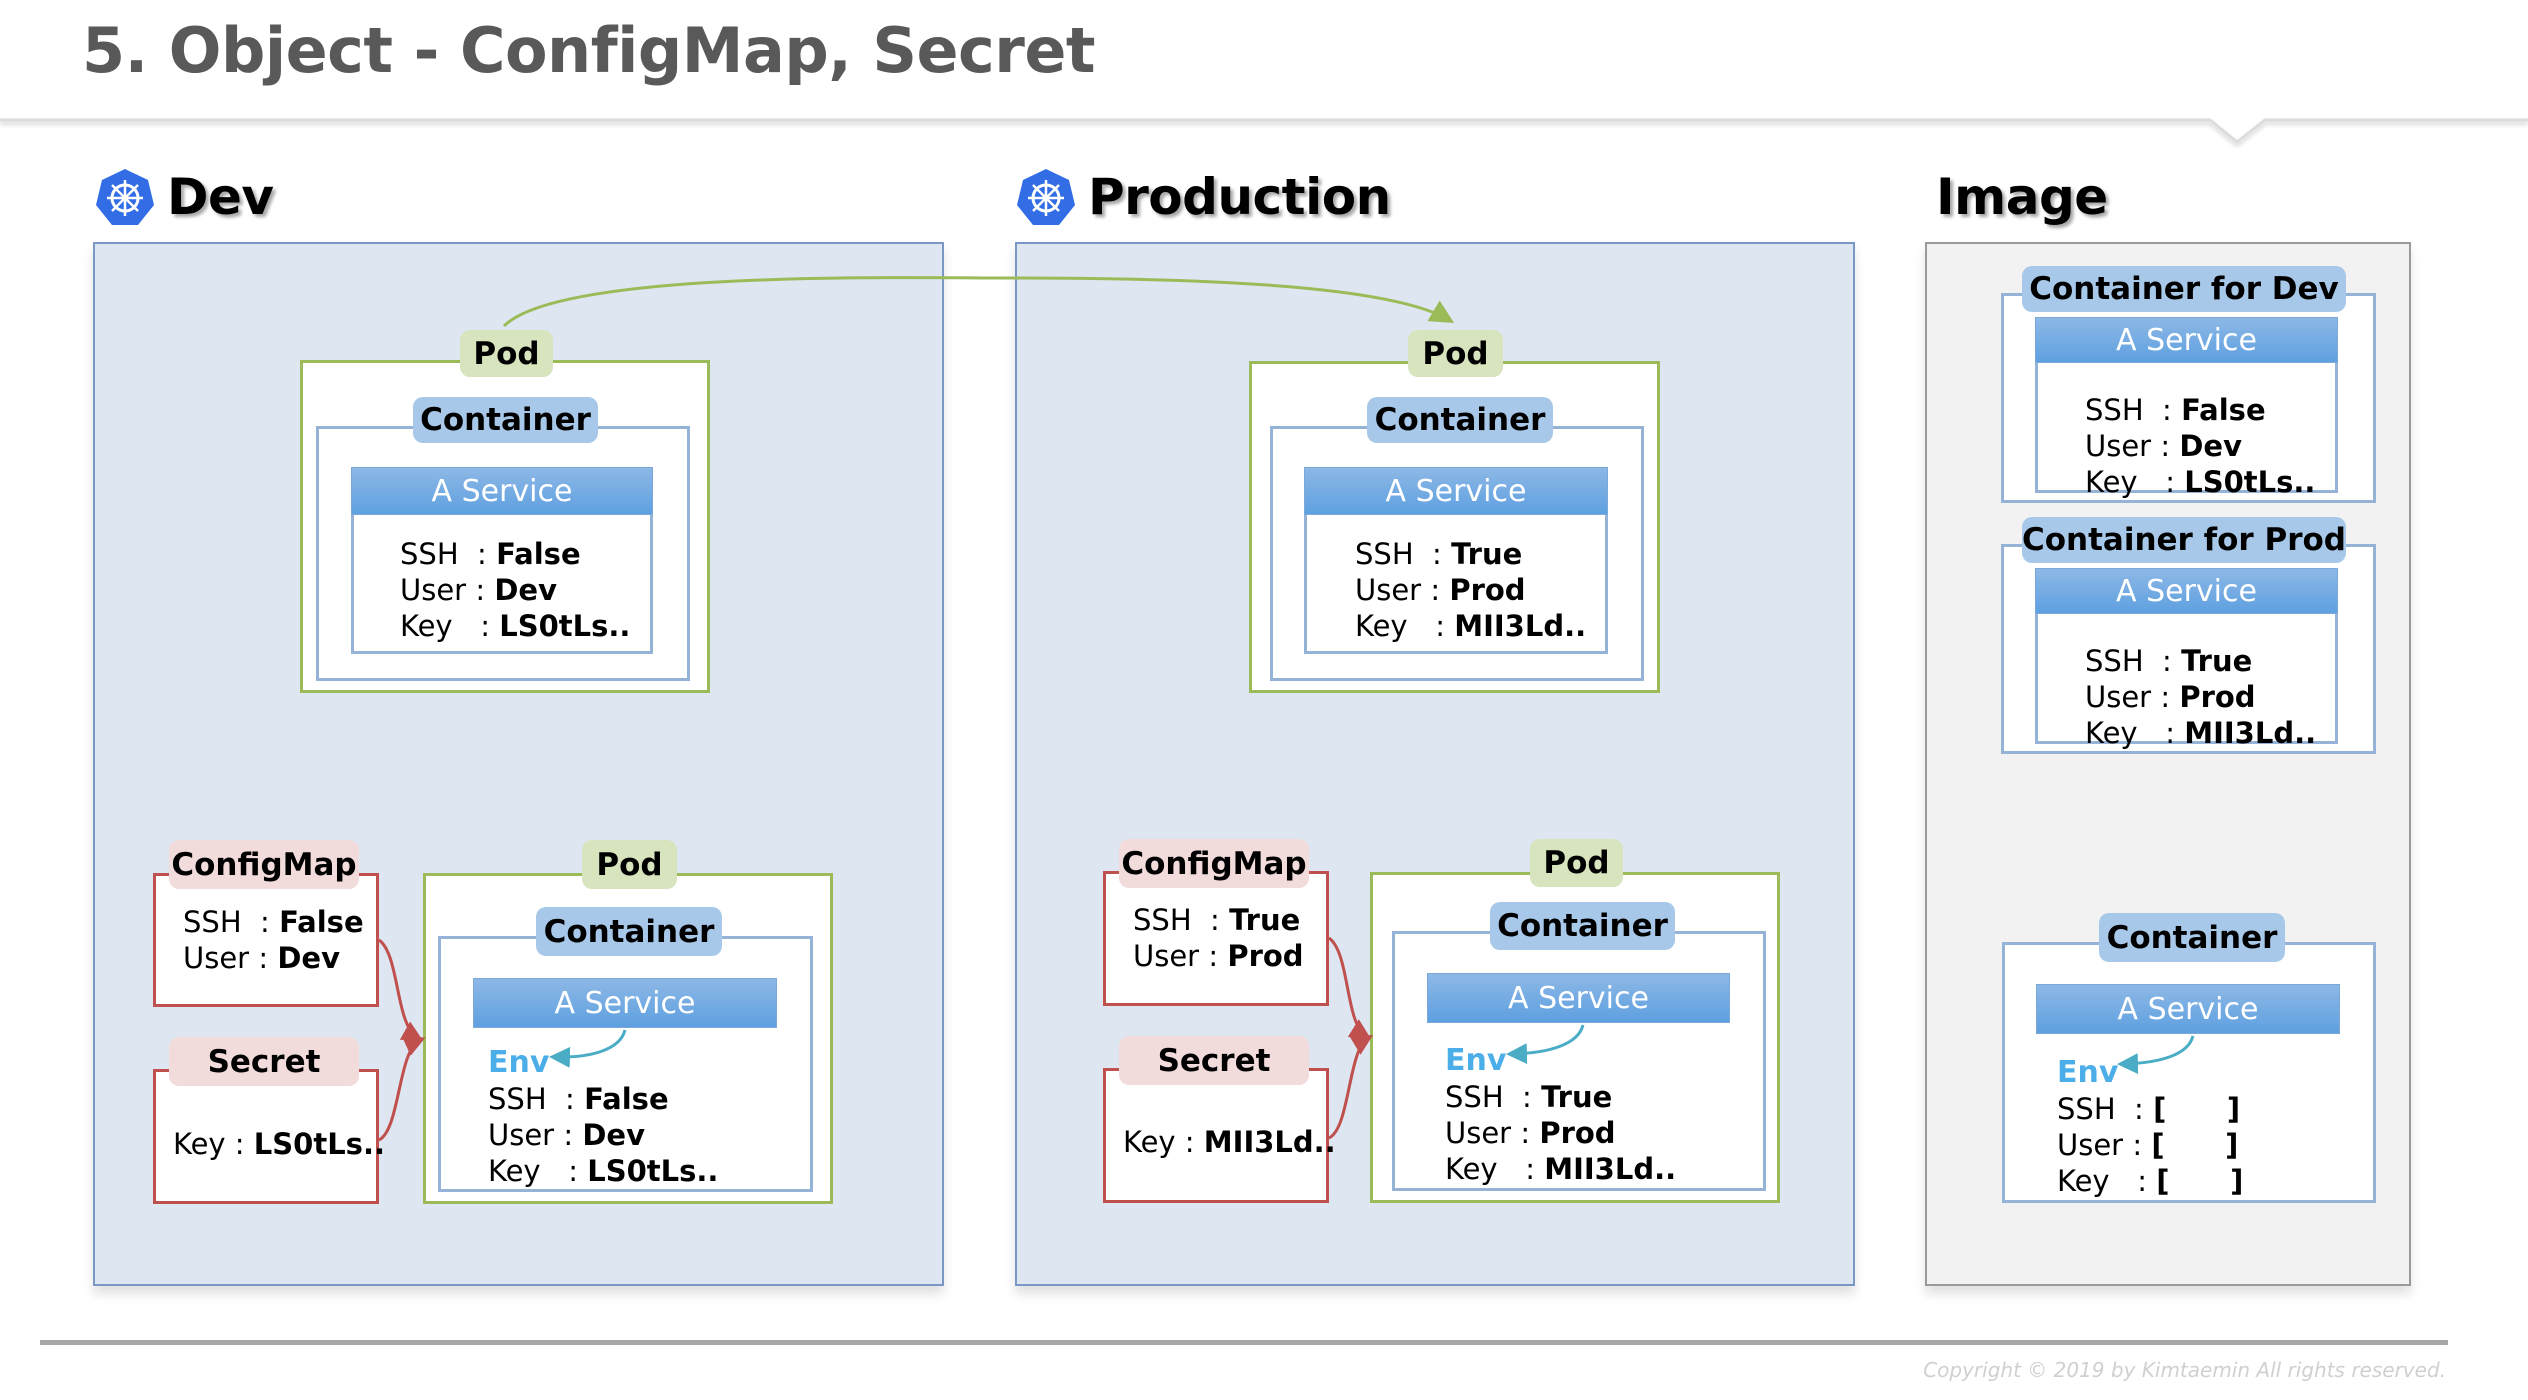 The width and height of the screenshot is (2528, 1400). I want to click on dev-secret-fields: Key : LS0tLs.., so click(279, 1144).